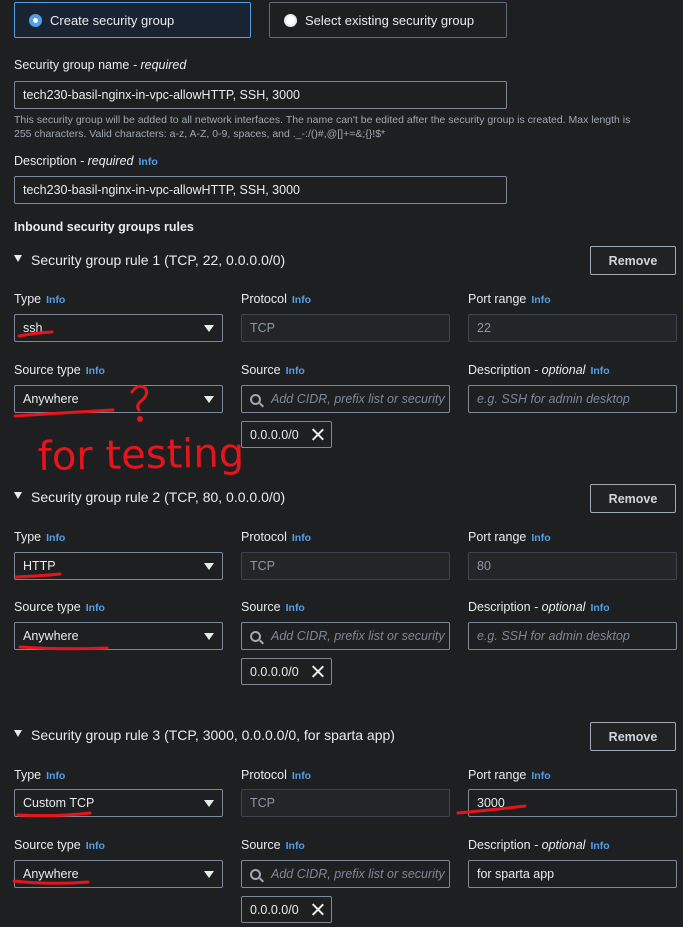 The image size is (683, 927). I want to click on select-existing-security-group-label: Select existing security group, so click(390, 20).